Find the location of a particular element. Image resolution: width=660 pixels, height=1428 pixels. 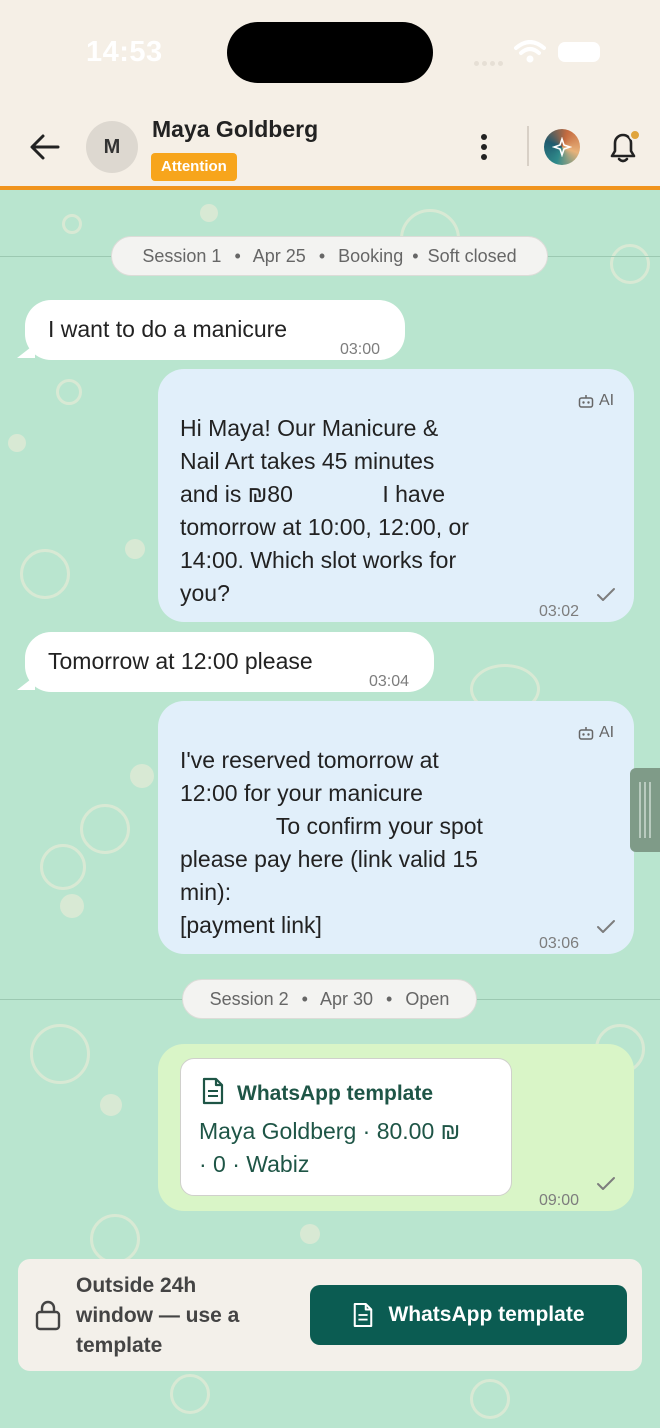

session-label: Session 1 is located at coordinates (182, 256).